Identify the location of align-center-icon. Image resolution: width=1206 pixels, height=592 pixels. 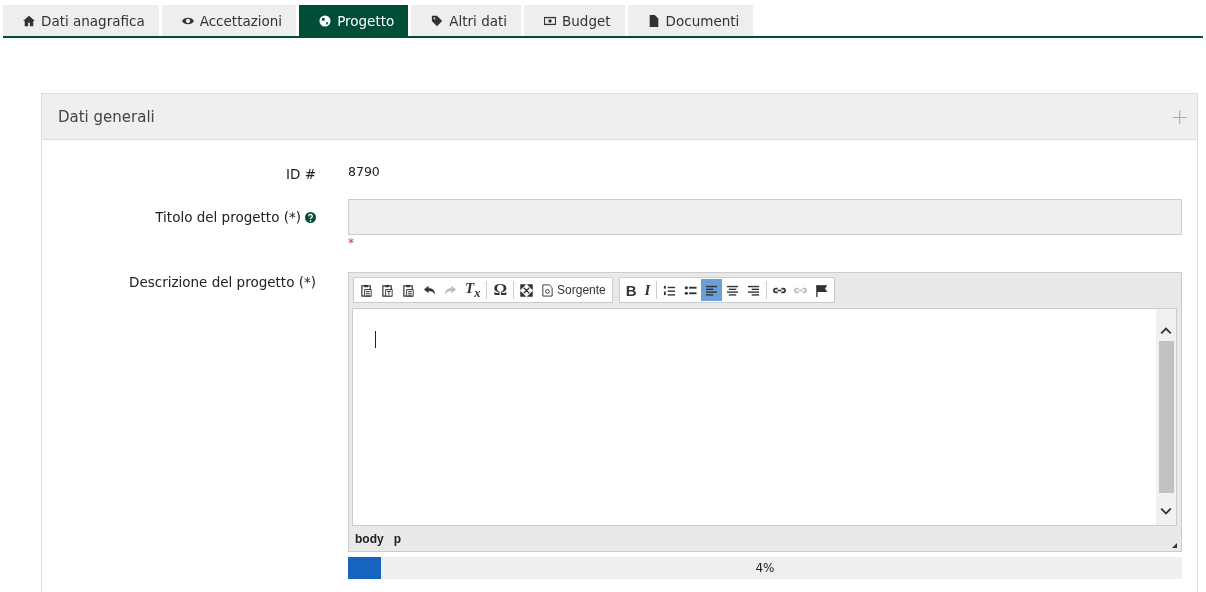
(733, 290).